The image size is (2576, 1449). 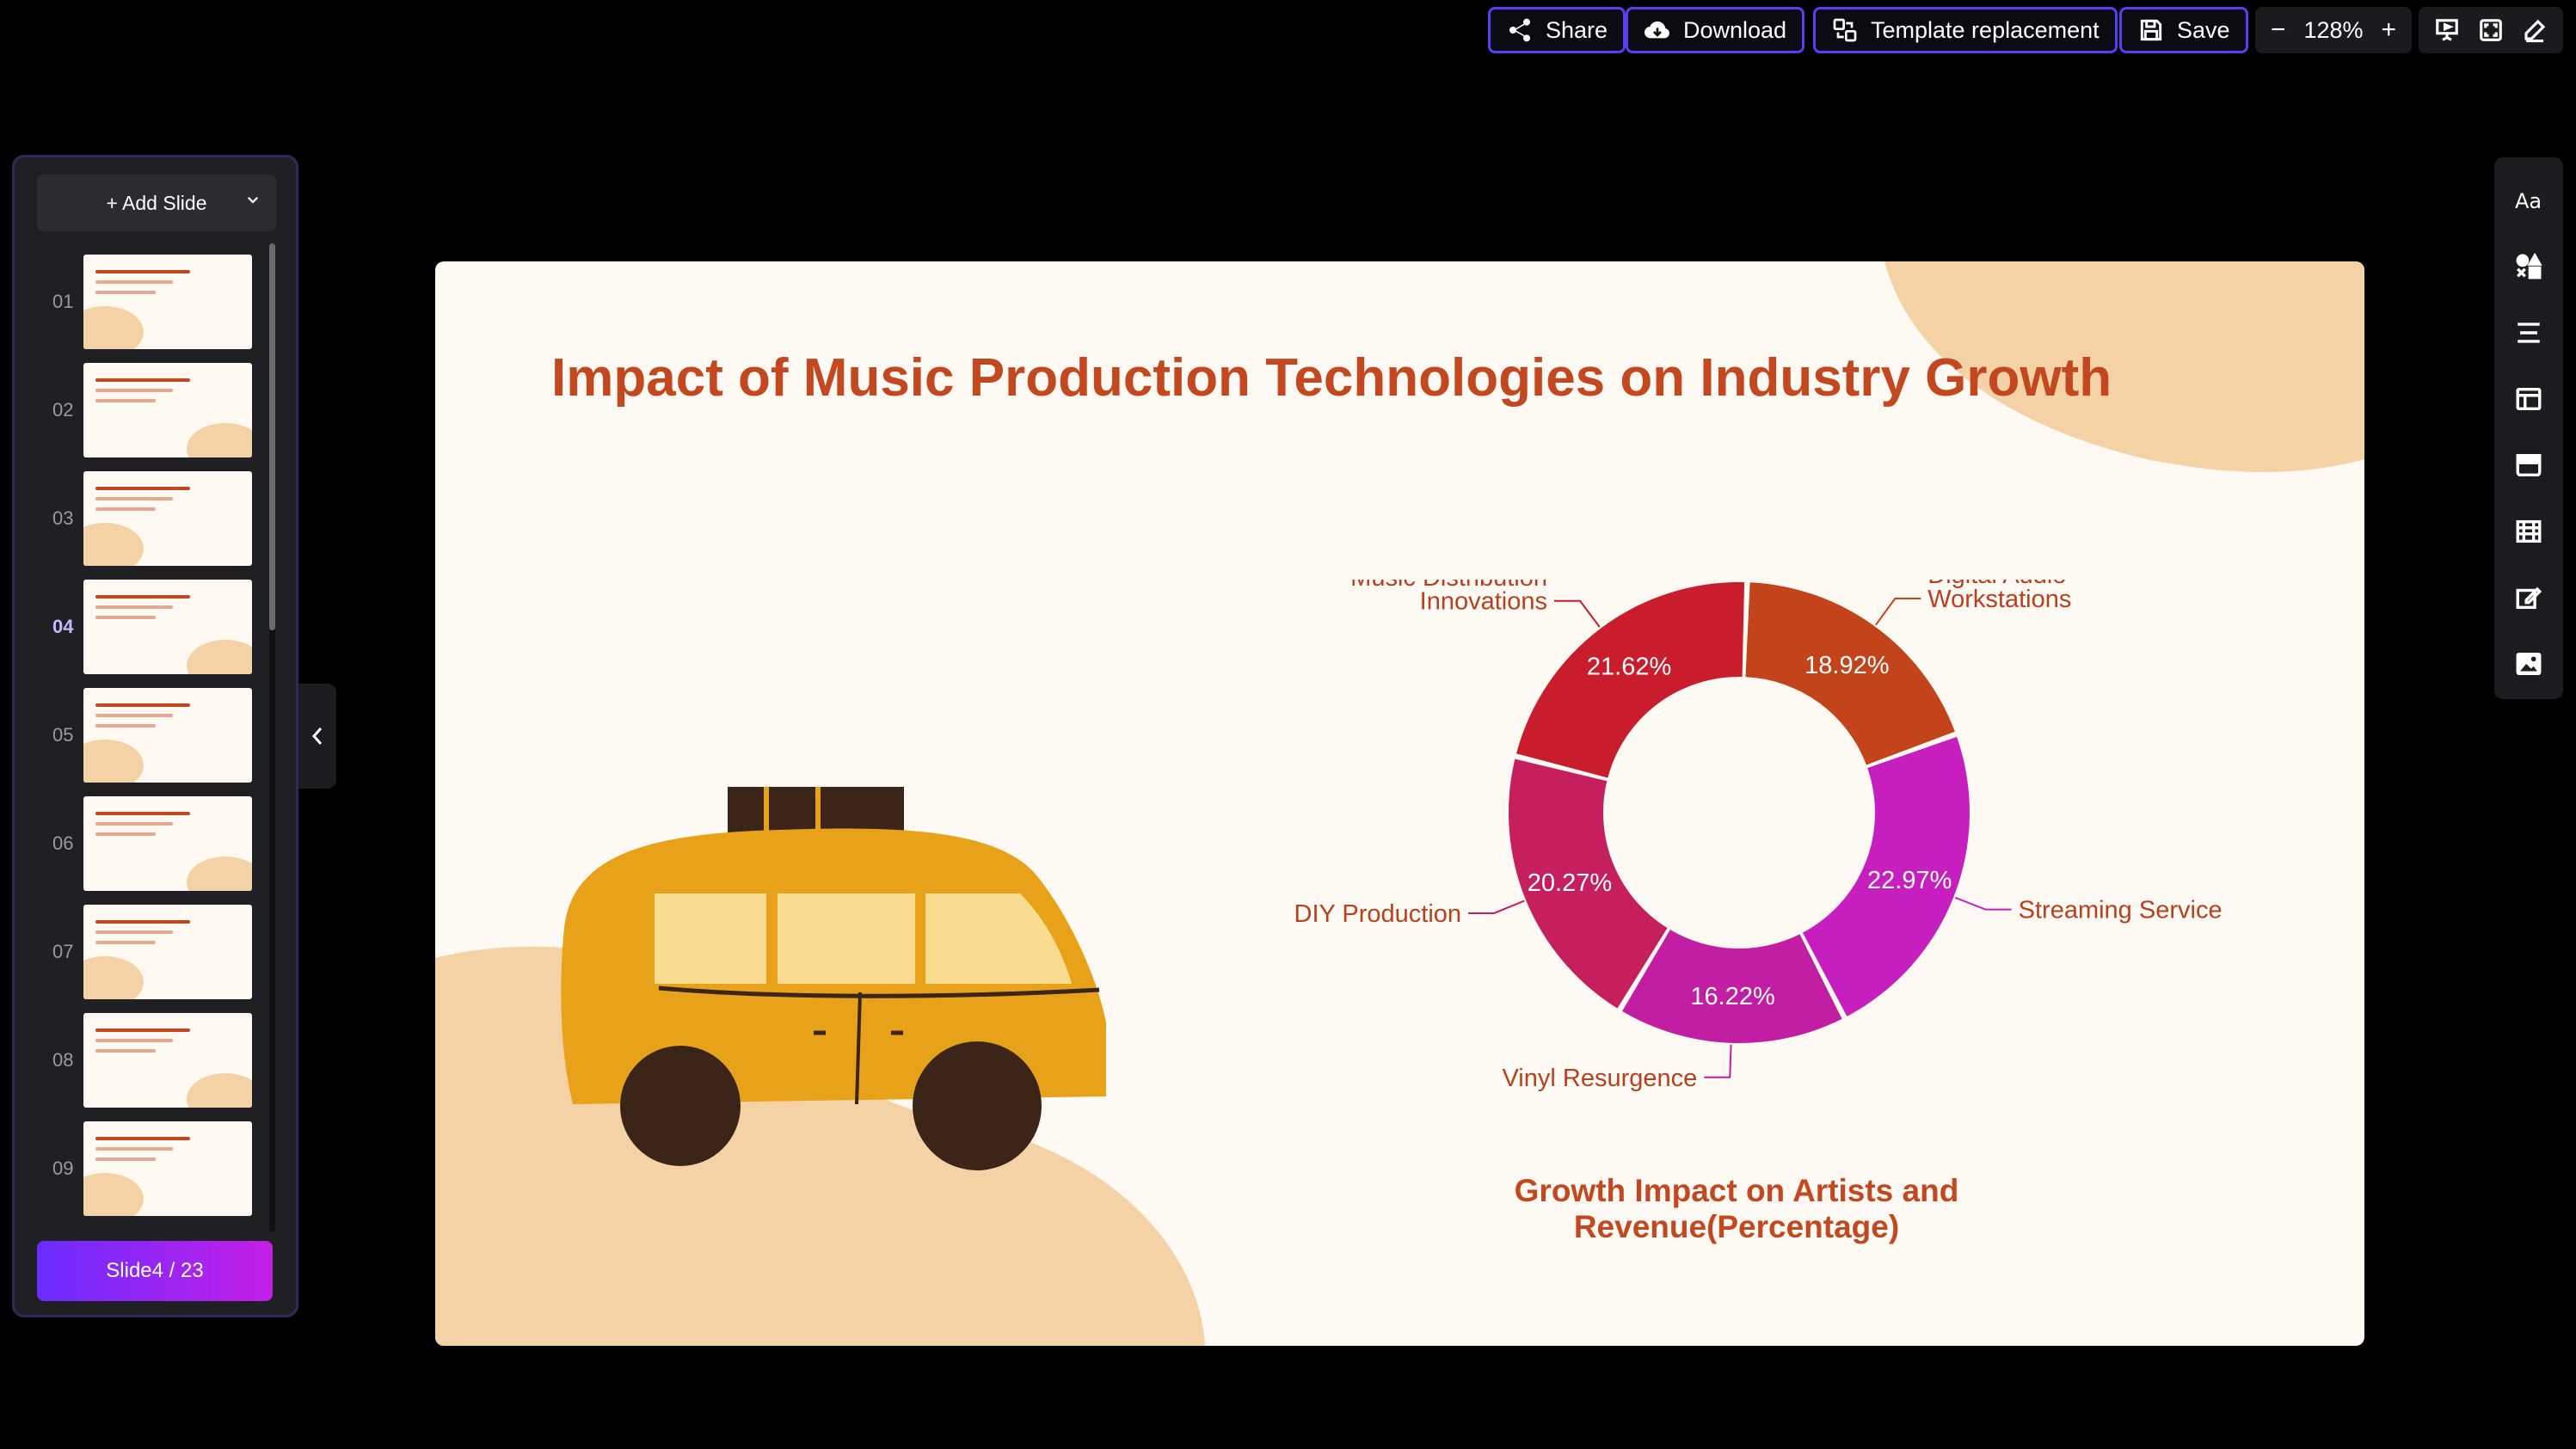 I want to click on tool-rail: Aa, so click(x=2528, y=428).